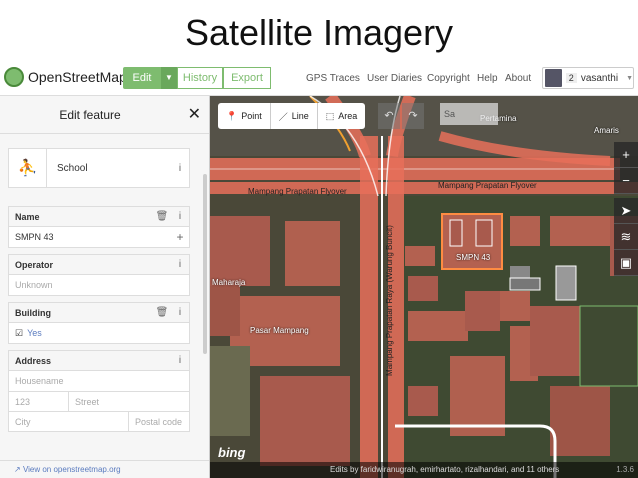  Describe the element at coordinates (34, 333) in the screenshot. I see `building-value: Yes` at that location.